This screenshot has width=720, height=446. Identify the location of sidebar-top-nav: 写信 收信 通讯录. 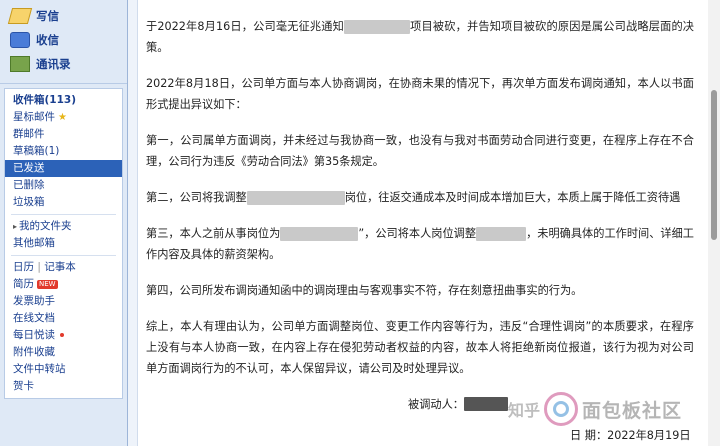
(63, 42).